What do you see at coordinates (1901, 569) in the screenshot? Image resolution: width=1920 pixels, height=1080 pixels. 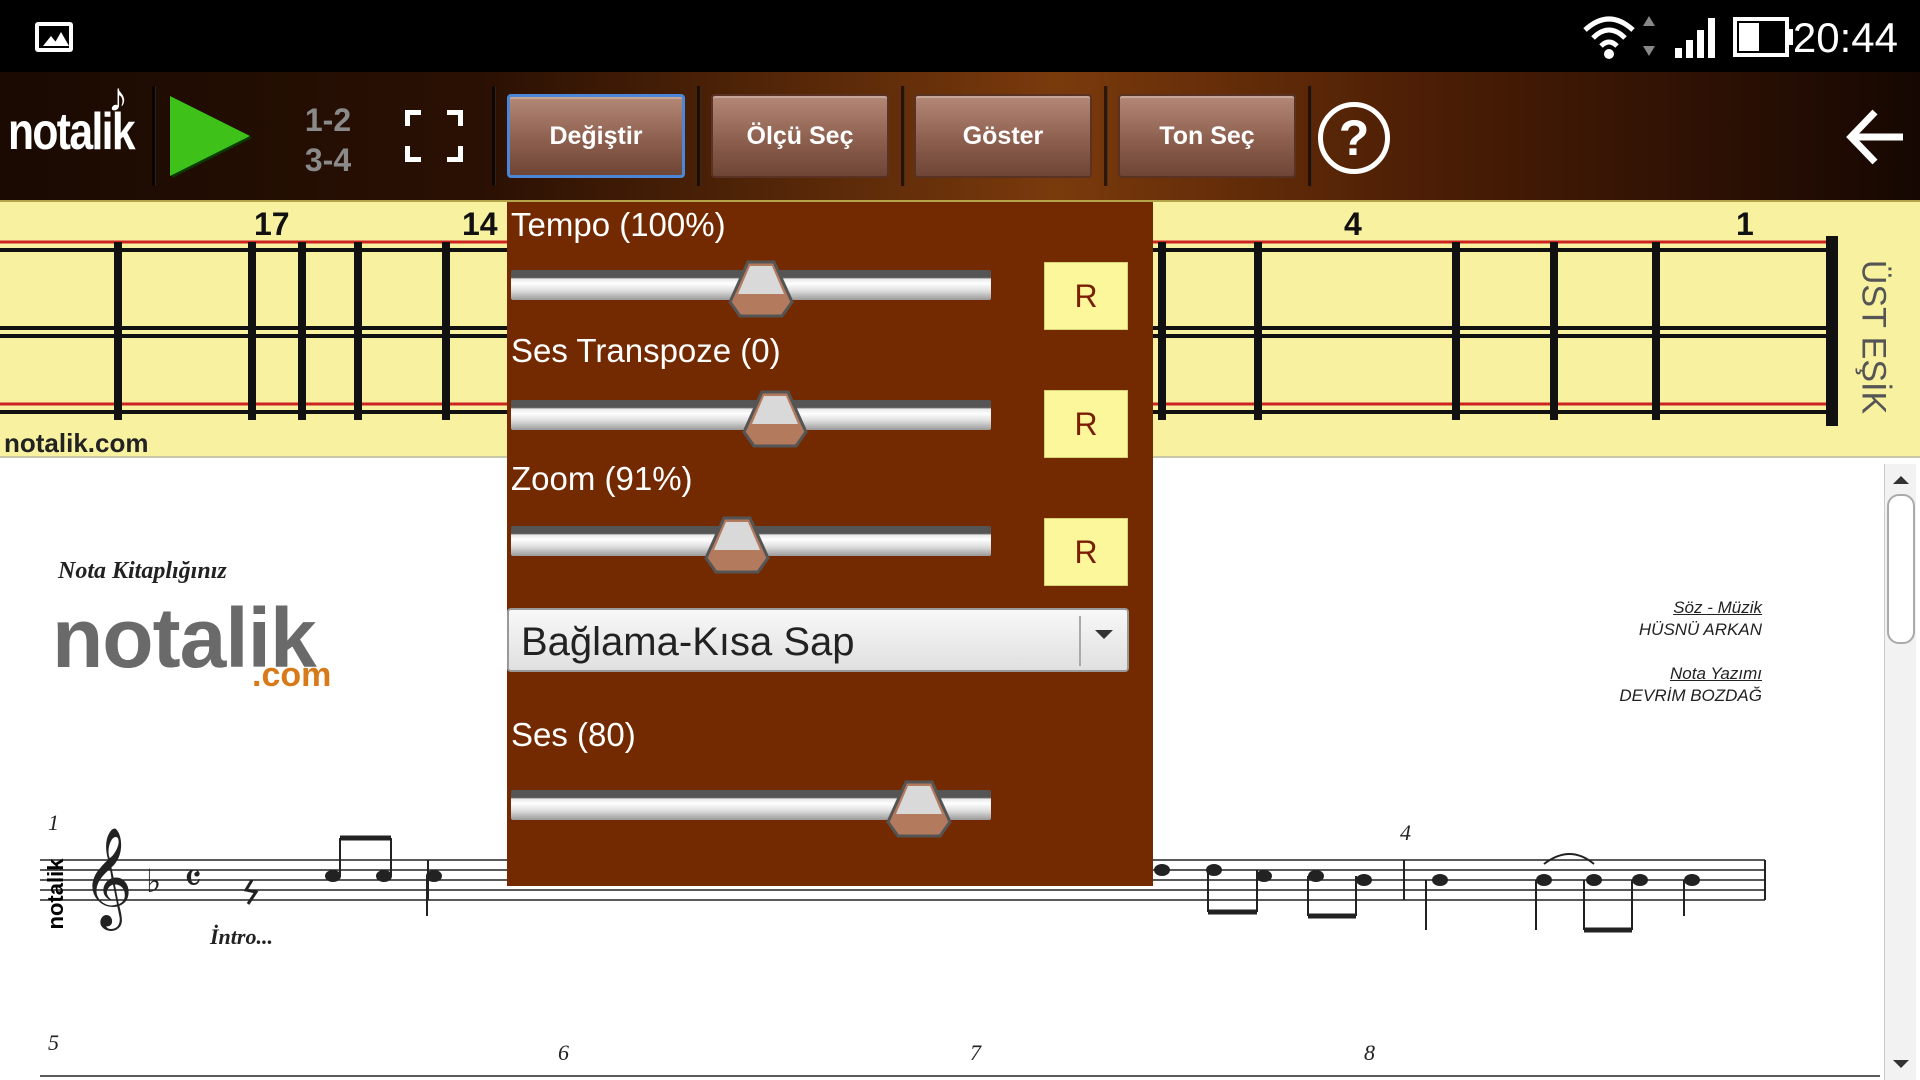 I see `scroll-thumb` at bounding box center [1901, 569].